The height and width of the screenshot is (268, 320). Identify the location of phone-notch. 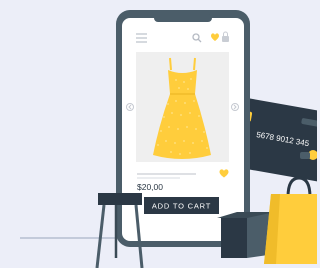
(183, 18).